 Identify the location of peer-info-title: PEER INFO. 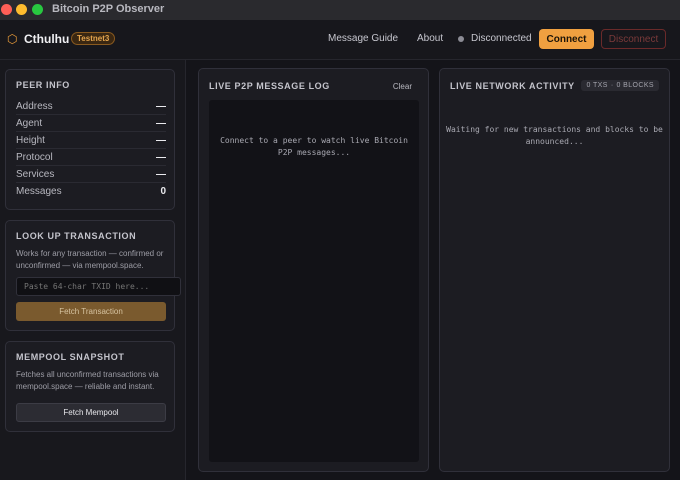
(43, 85).